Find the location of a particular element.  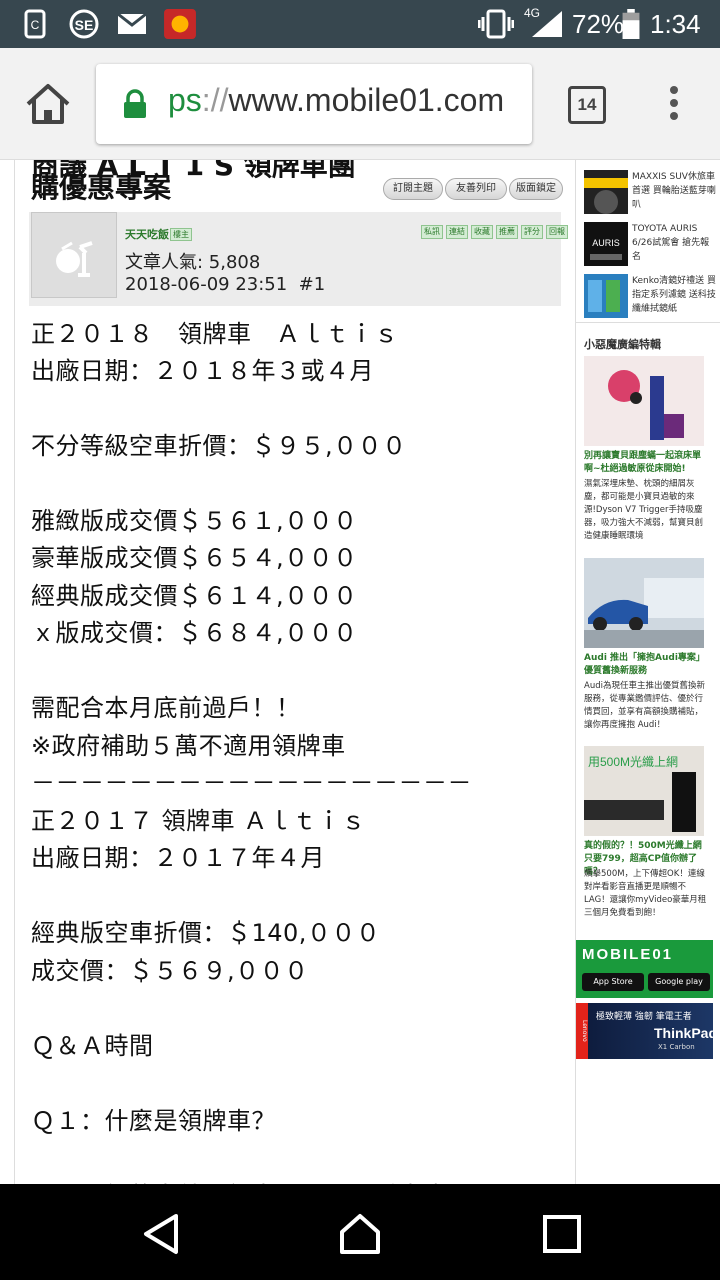

feature-title: Audi 推出「擁抱Audi專案」優質舊換新服務 is located at coordinates (646, 665).